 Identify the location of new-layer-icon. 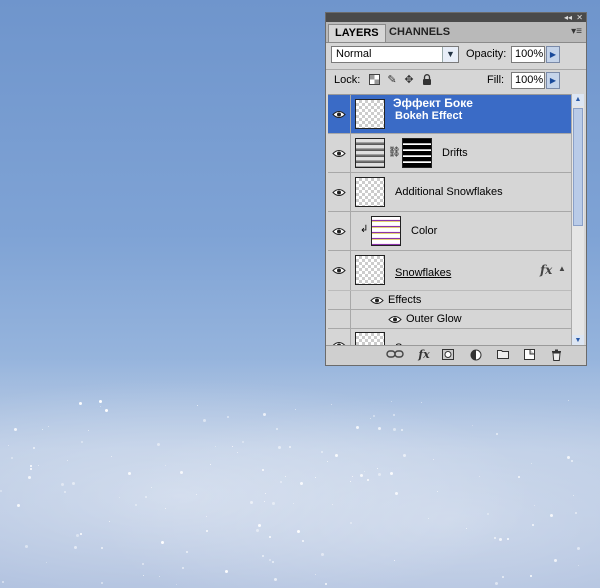
(529, 355).